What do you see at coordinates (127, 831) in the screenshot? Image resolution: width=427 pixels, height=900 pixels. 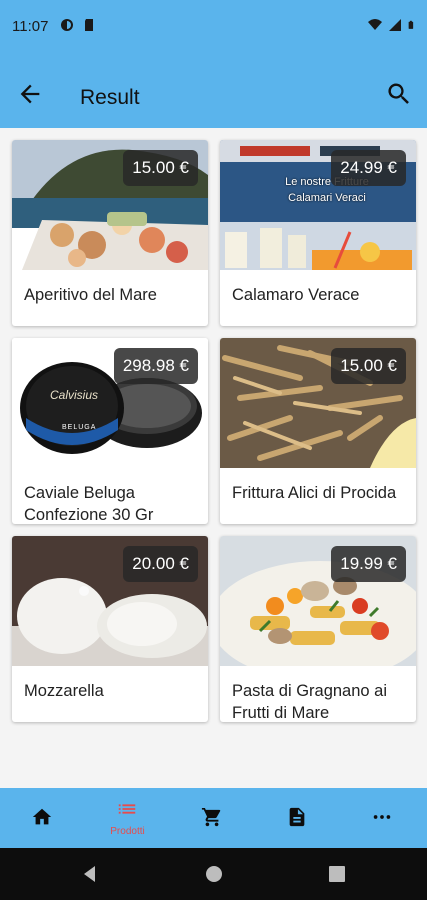 I see `nav-products-label: Prodotti` at bounding box center [127, 831].